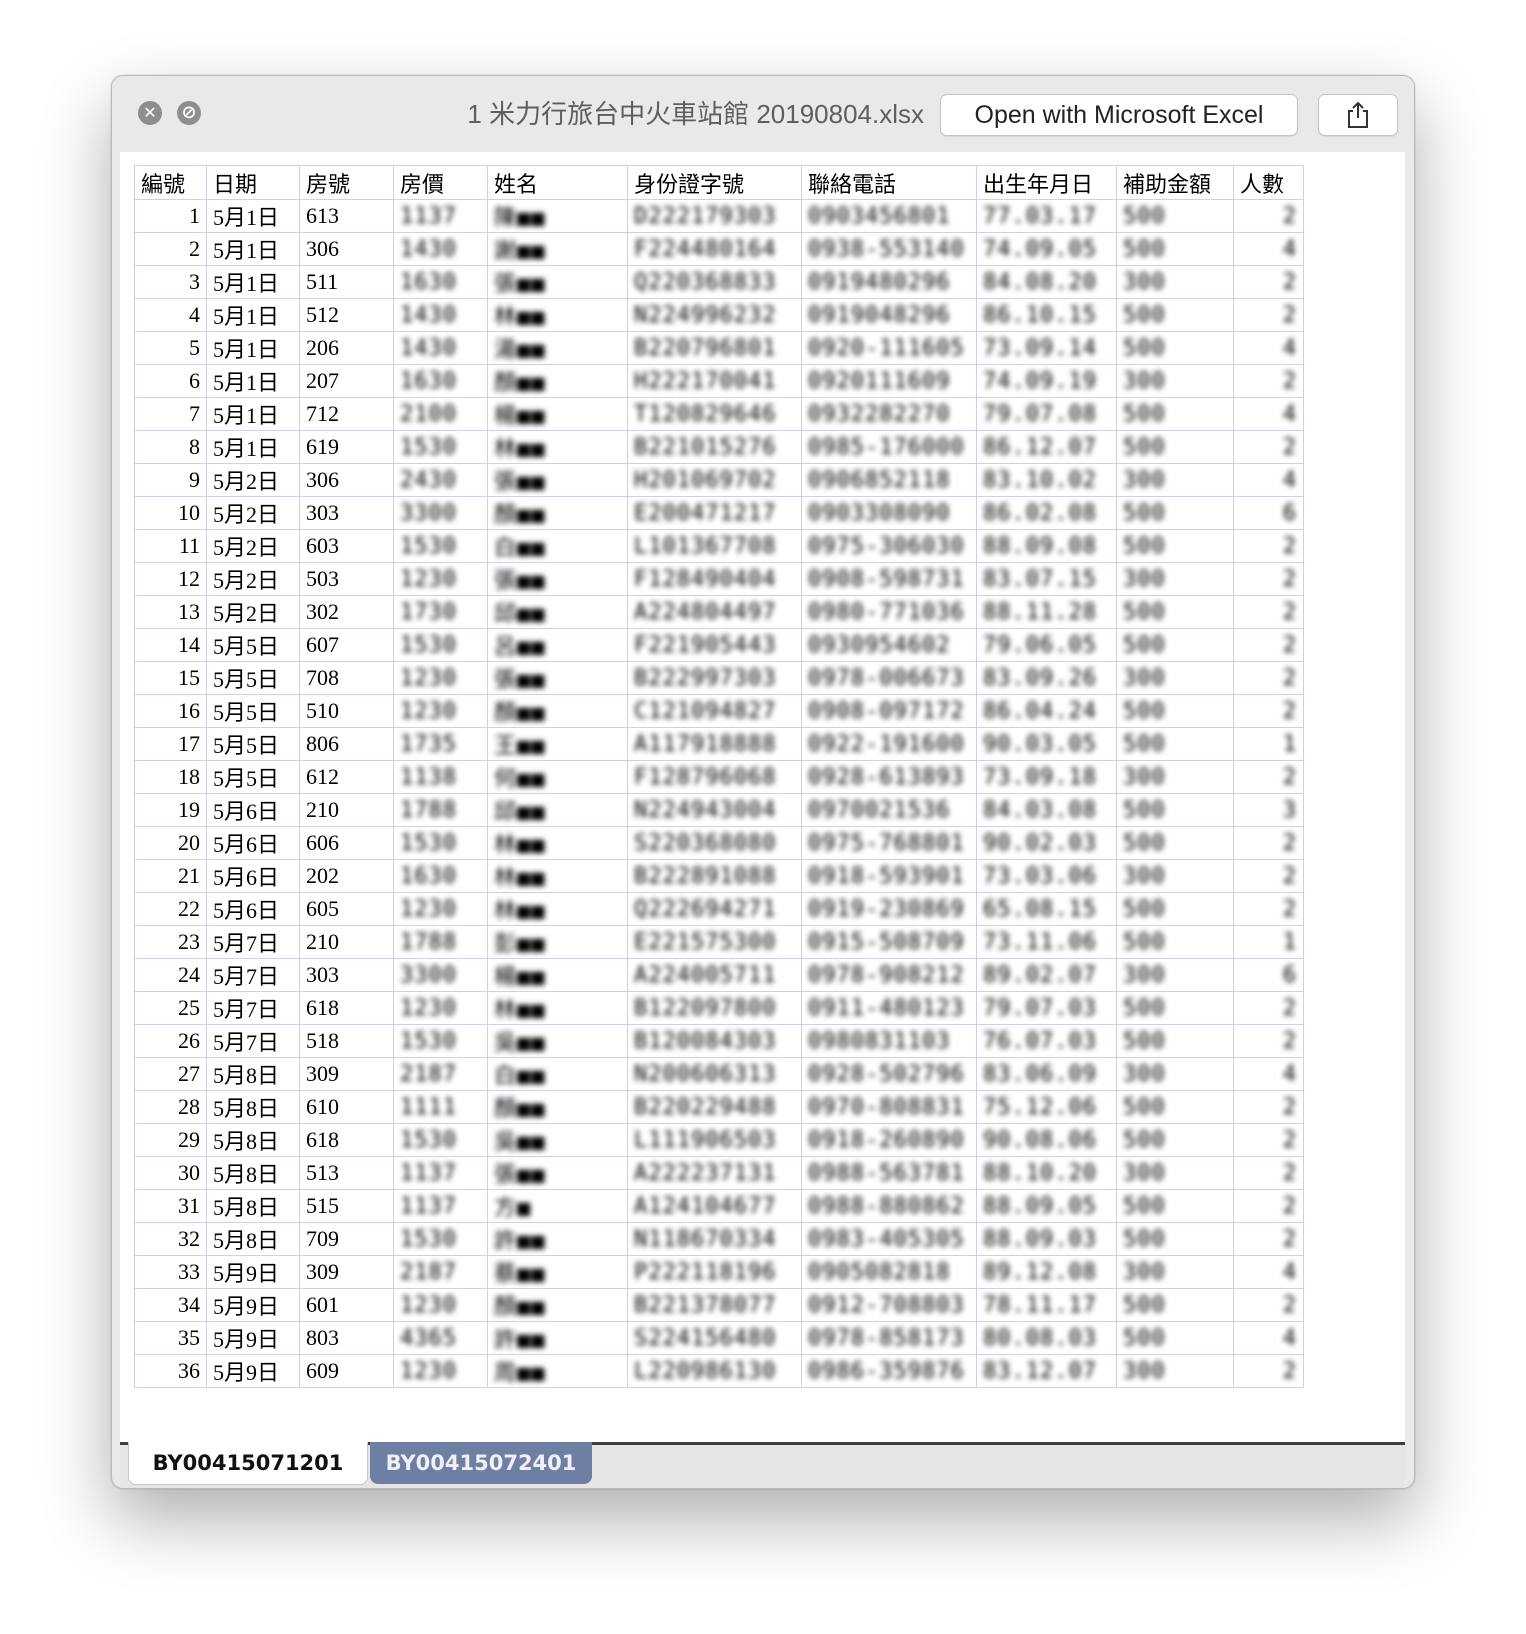 The height and width of the screenshot is (1634, 1526). I want to click on cell-price: 1730, so click(440, 612).